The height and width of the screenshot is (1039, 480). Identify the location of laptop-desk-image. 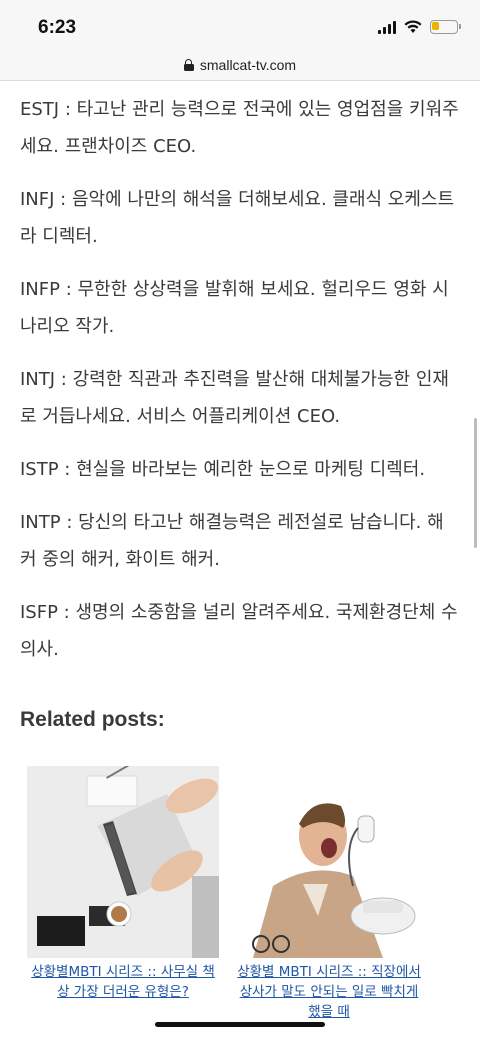
(123, 862).